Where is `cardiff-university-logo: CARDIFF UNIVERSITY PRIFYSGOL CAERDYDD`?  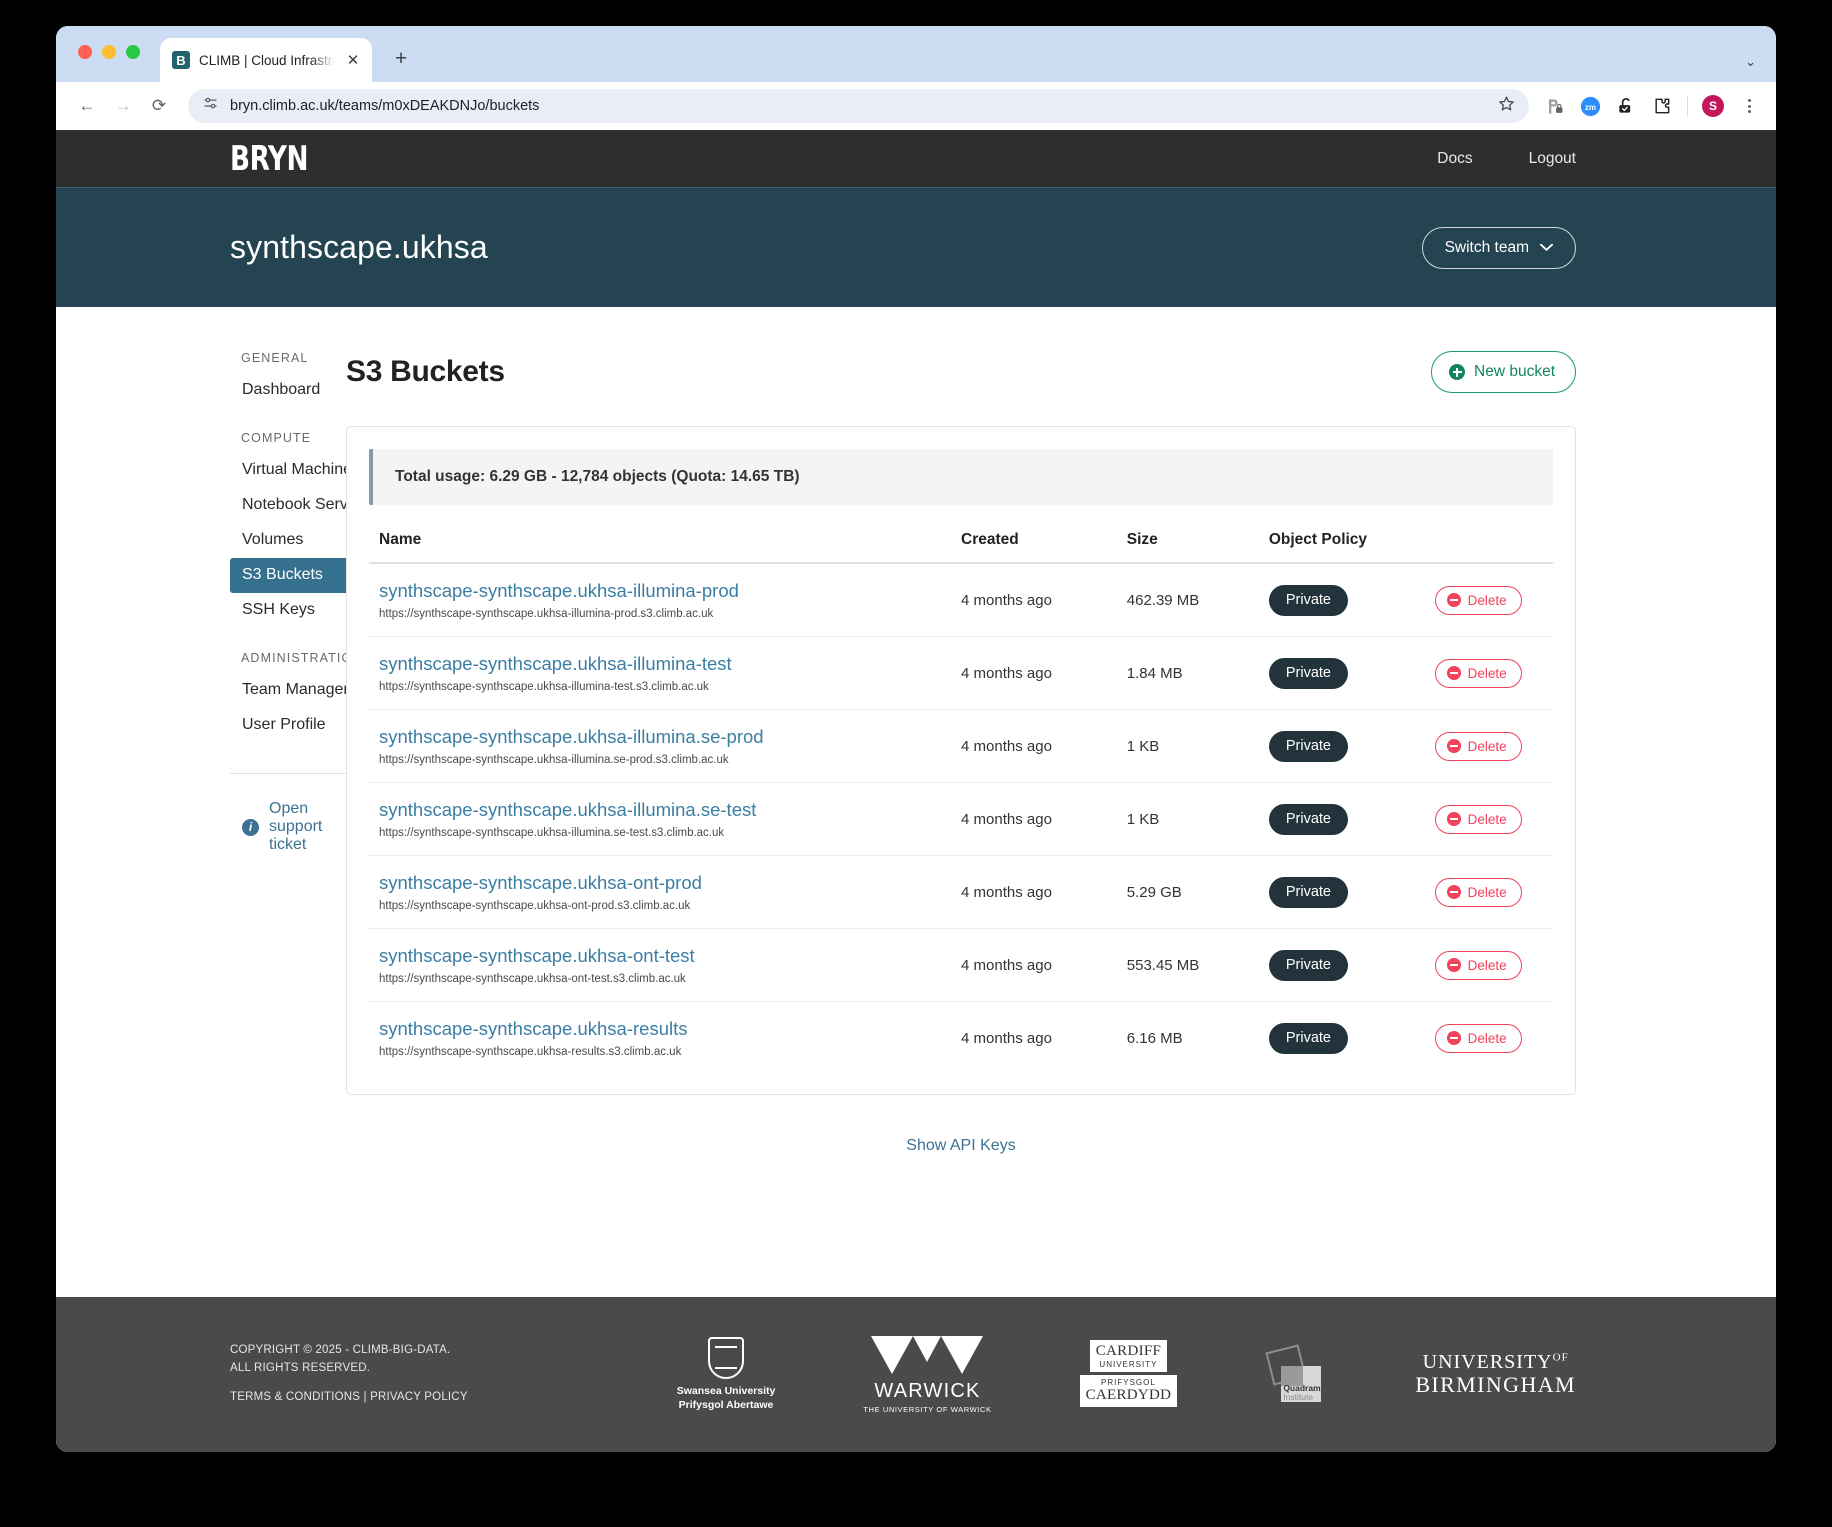
cardiff-university-logo: CARDIFF UNIVERSITY PRIFYSGOL CAERDYDD is located at coordinates (1128, 1374).